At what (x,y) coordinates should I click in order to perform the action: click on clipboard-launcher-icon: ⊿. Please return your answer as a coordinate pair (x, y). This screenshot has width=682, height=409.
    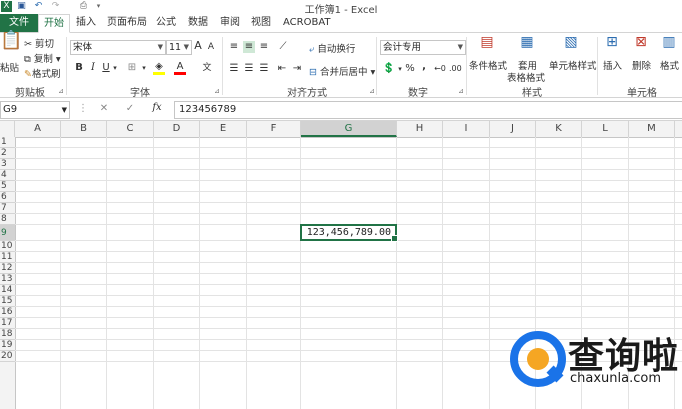
    Looking at the image, I should click on (61, 91).